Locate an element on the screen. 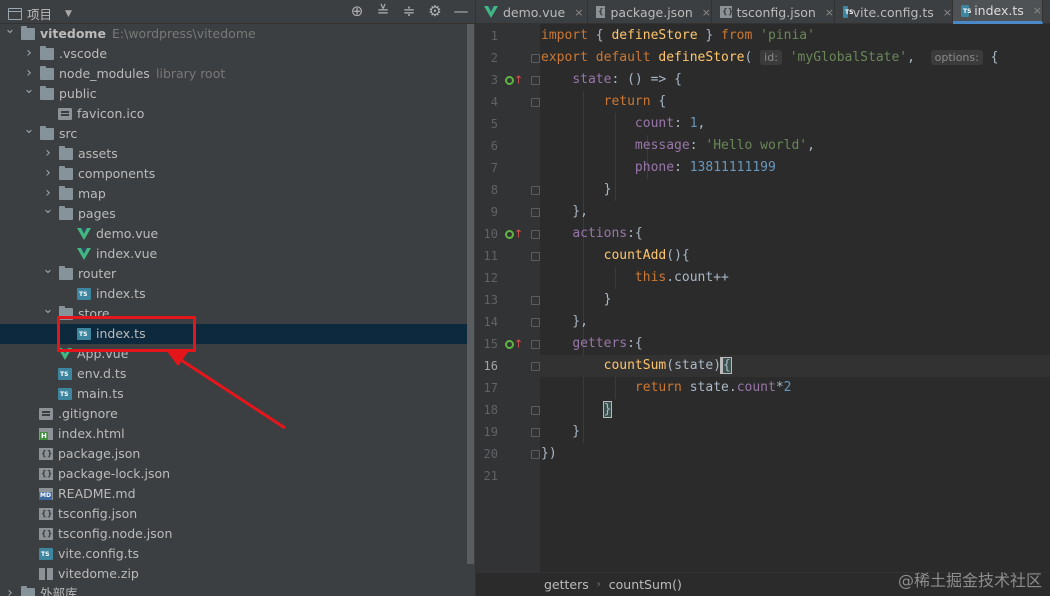  tree-item: ⌄ public is located at coordinates (237, 93).